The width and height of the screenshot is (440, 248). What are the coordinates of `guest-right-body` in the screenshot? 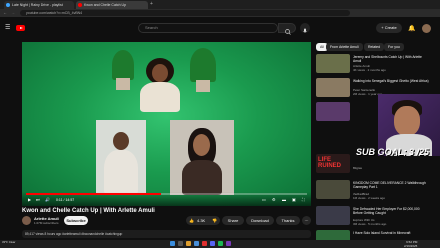 It's located at (202, 177).